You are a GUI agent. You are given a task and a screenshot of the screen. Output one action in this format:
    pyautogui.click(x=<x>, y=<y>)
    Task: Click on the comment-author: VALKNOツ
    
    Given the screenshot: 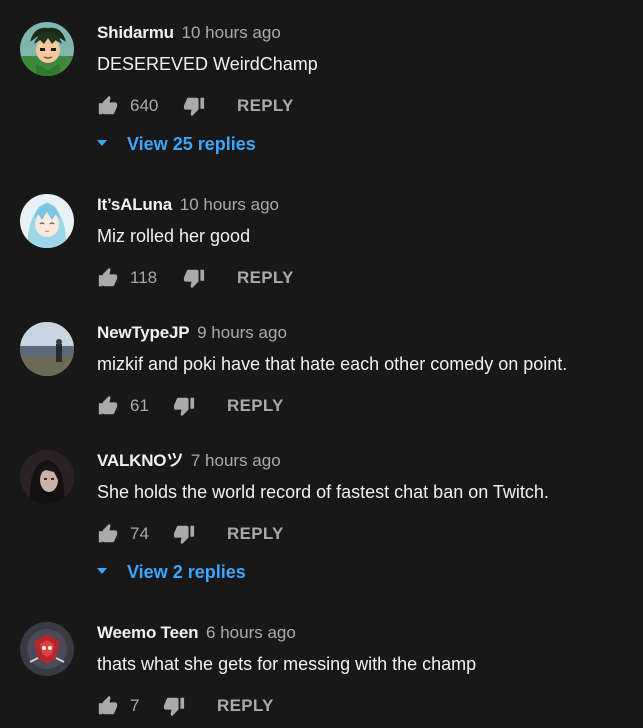 What is the action you would take?
    pyautogui.click(x=140, y=460)
    